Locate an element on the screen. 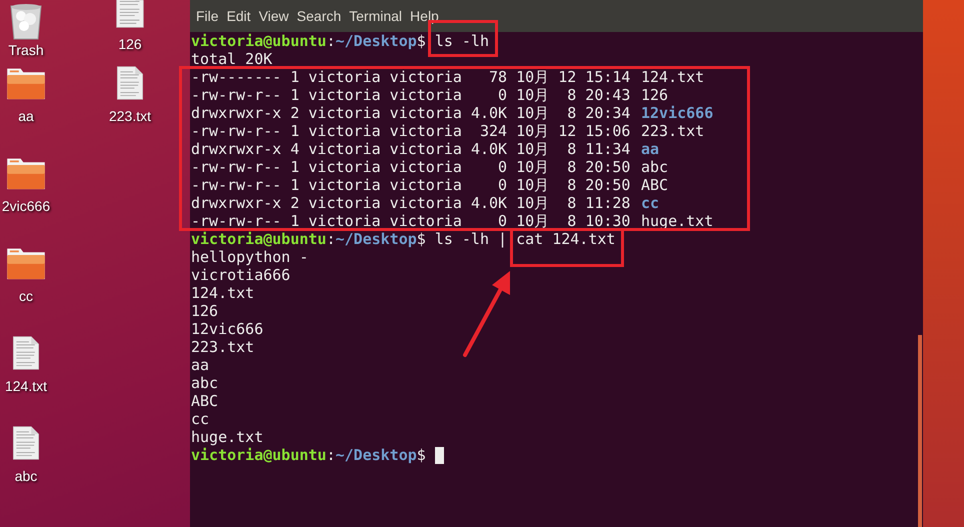 This screenshot has width=964, height=527. file-details: drwxrwxr-x 2 victoria victoria 4.0K 10月 8 11:28 is located at coordinates (411, 203).